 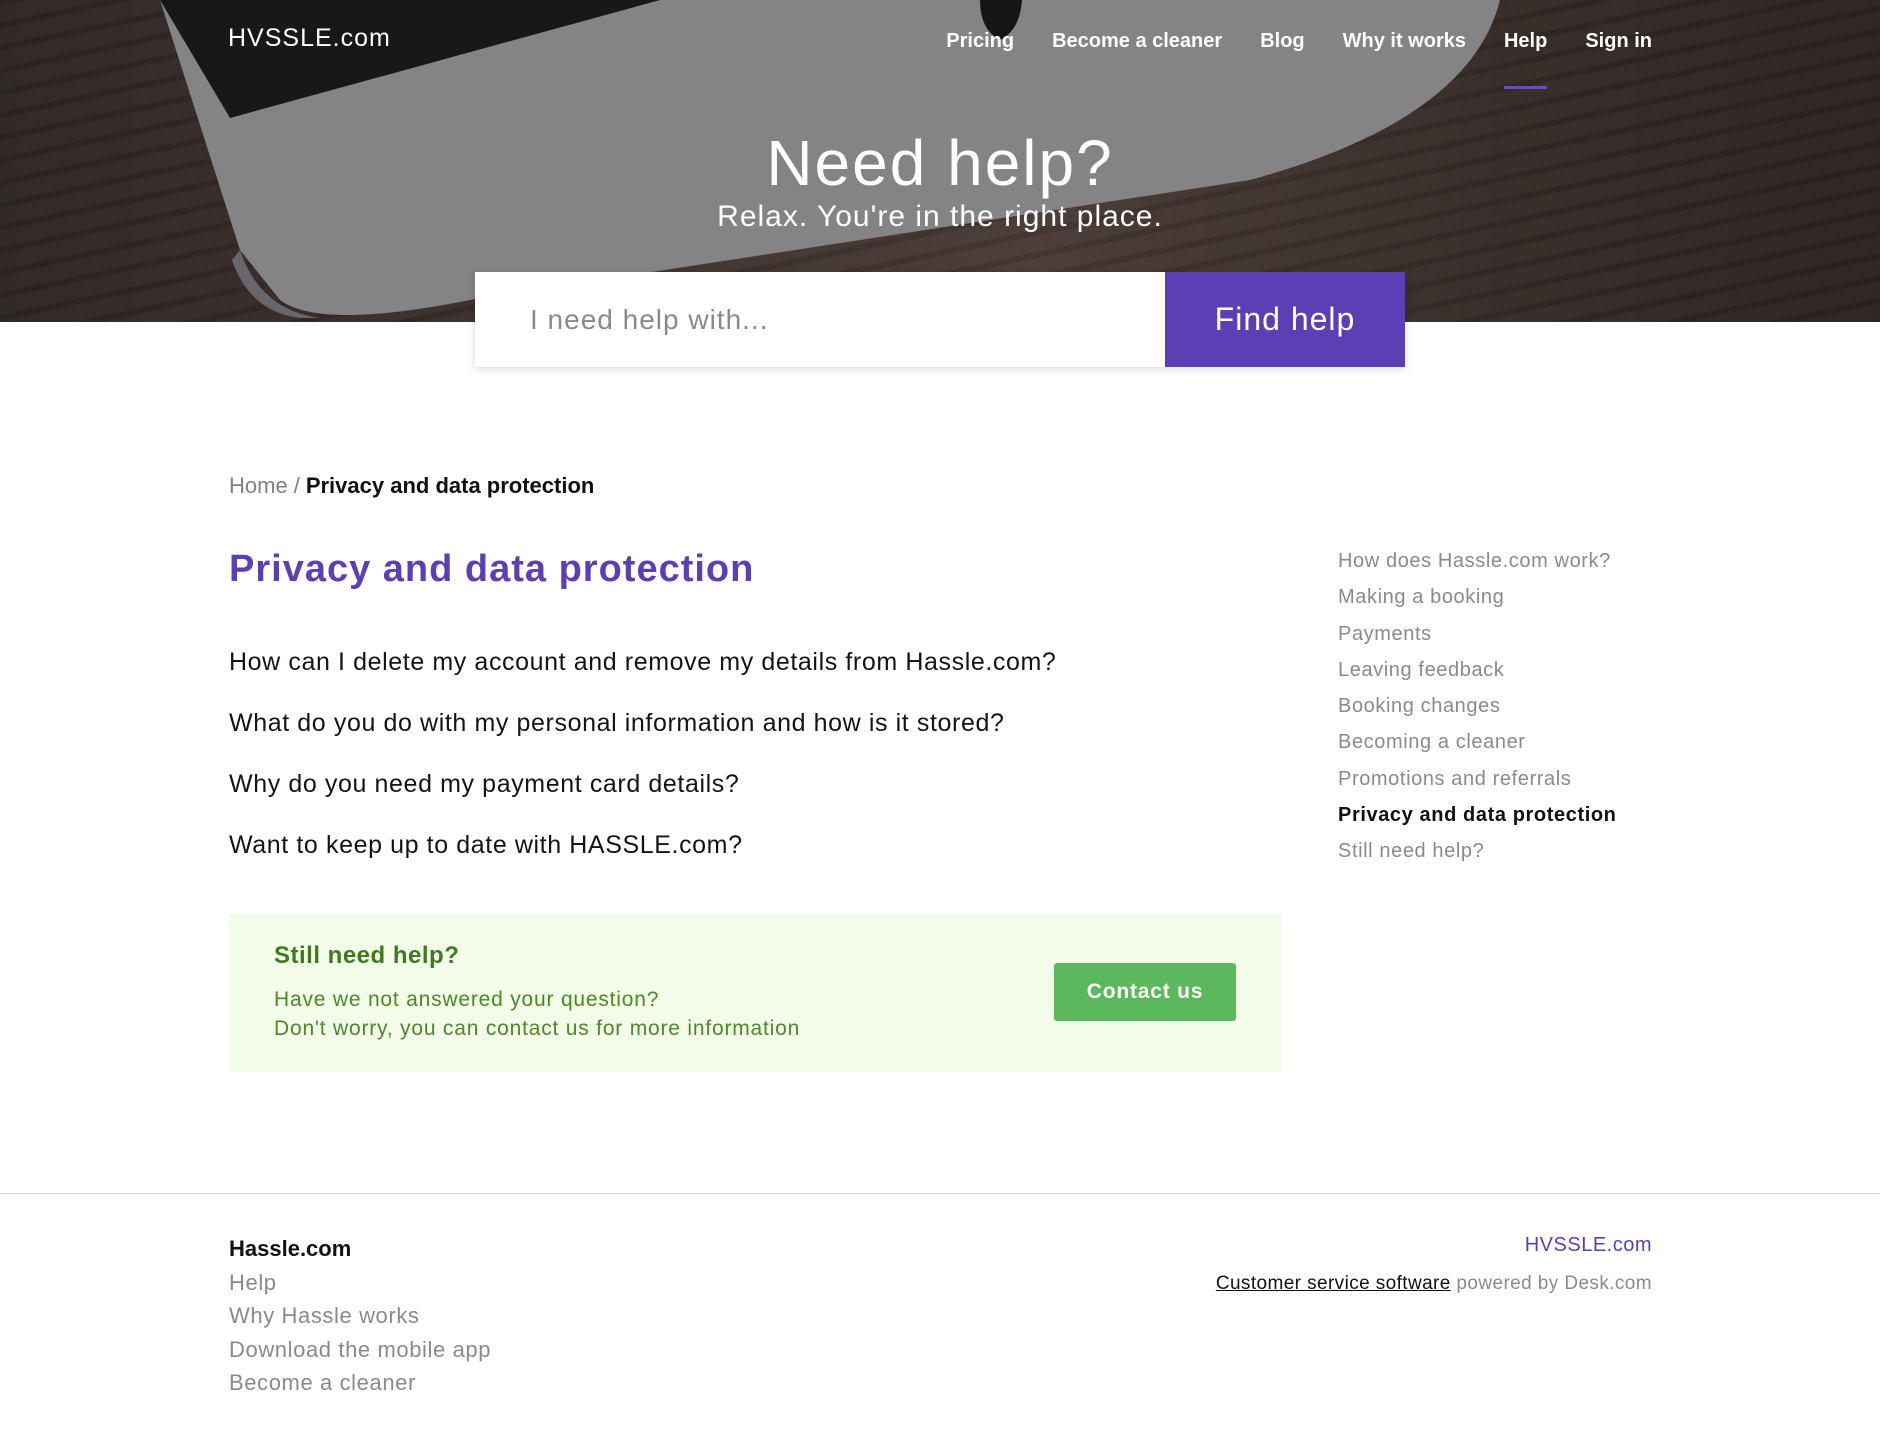 What do you see at coordinates (1411, 851) in the screenshot?
I see `sidebar-item-still-need-help: Still need help?` at bounding box center [1411, 851].